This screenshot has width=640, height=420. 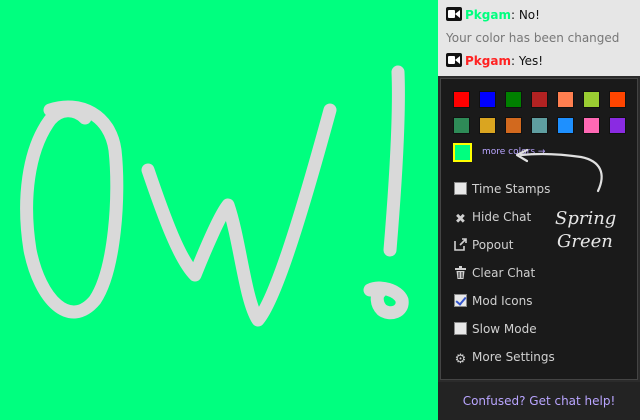 I want to click on option-popout: Popout, so click(x=483, y=245).